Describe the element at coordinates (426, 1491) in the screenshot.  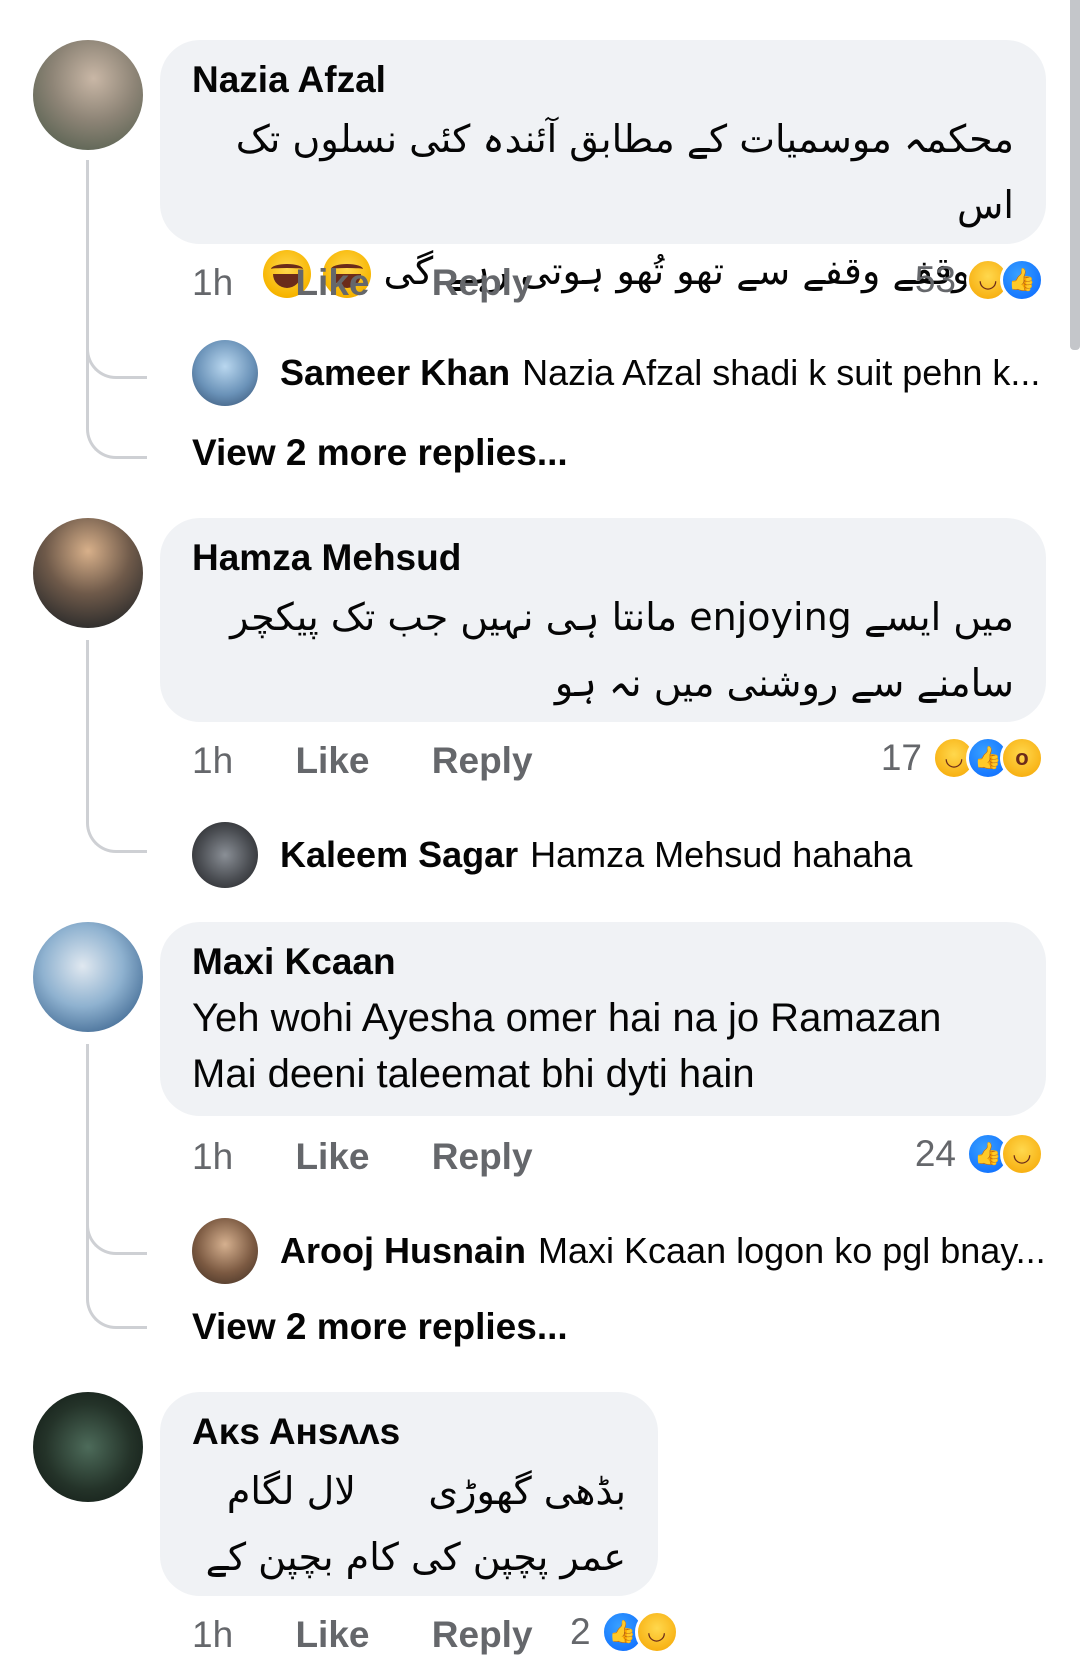
I see `comment-text-line: بڈھی گھوڑی لال لگام` at that location.